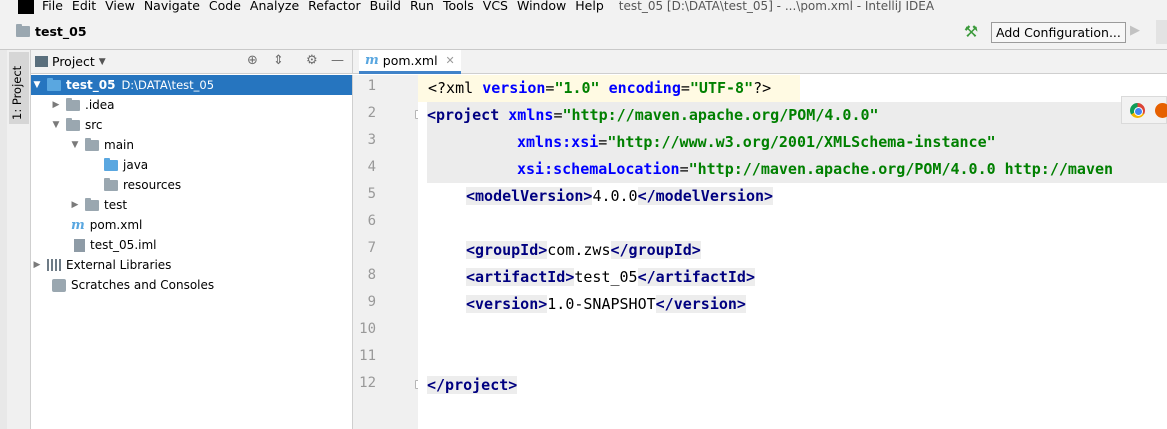 This screenshot has height=429, width=1167. I want to click on tag-open: <project, so click(468, 115).